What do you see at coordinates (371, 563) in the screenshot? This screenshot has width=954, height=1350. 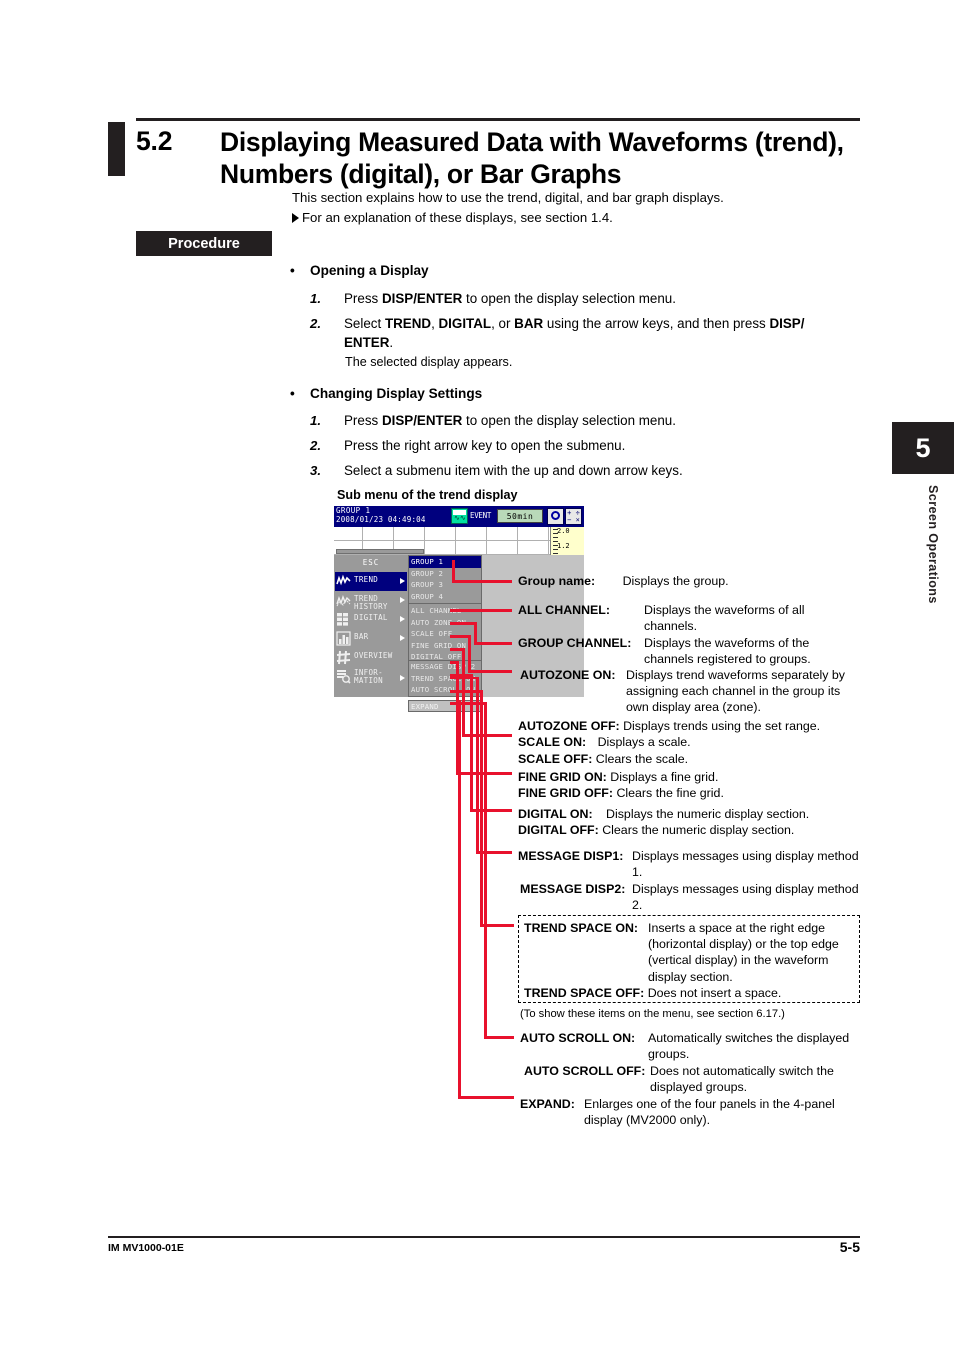 I see `lcd-menu-item-esc: ESC` at bounding box center [371, 563].